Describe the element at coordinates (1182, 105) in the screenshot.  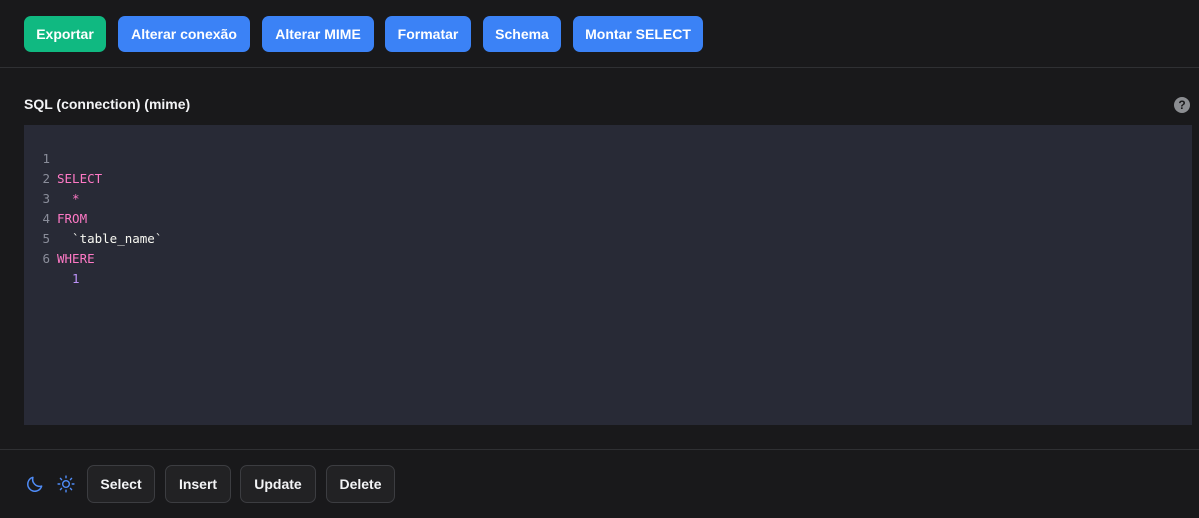
I see `question-circle-icon: ?` at that location.